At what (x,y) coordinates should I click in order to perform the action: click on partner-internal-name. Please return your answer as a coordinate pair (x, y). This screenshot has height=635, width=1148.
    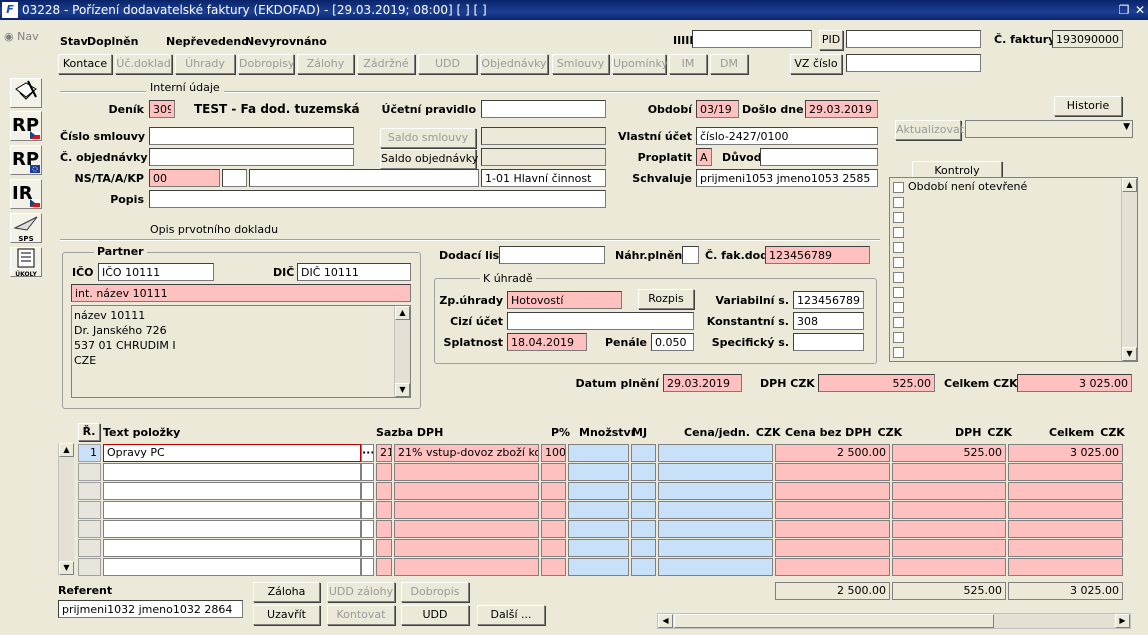
    Looking at the image, I should click on (241, 293).